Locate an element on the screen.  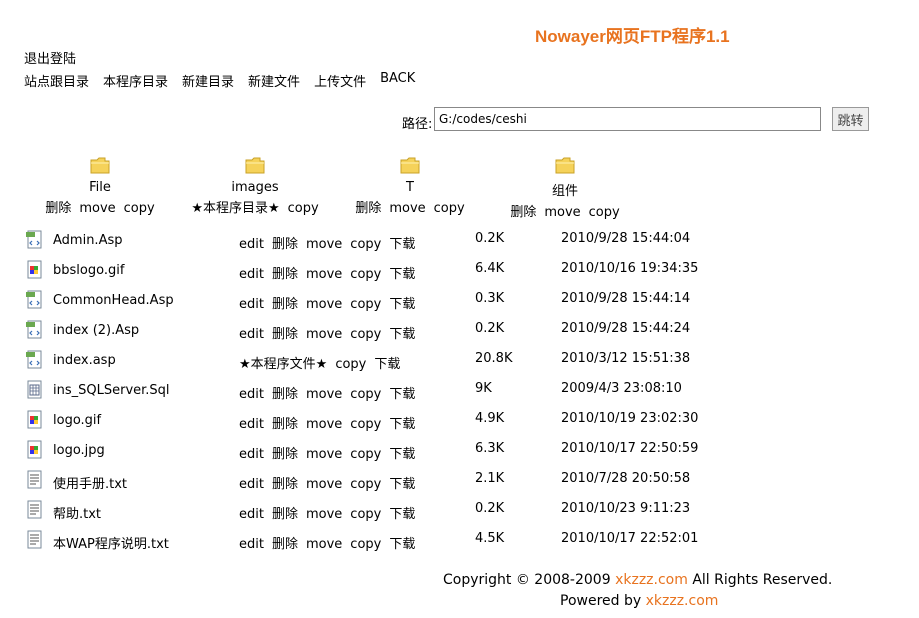
go-button: 跳转 is located at coordinates (850, 119).